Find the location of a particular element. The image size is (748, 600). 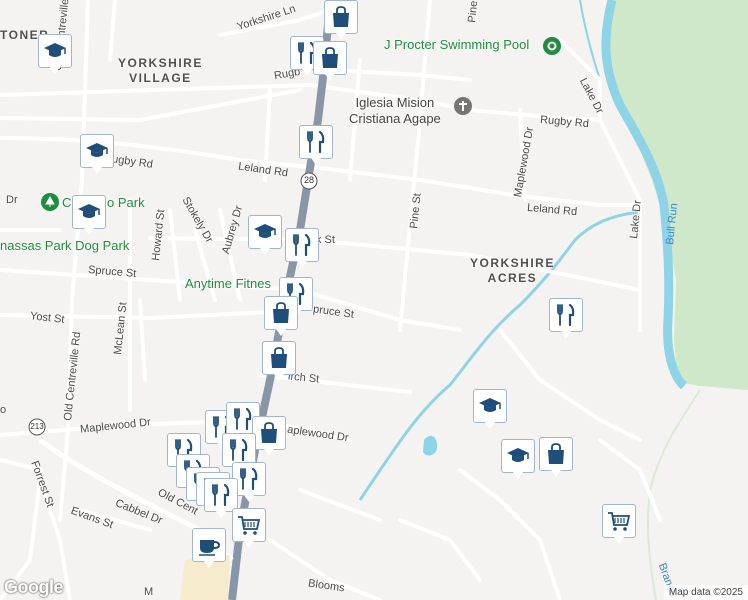

route-shield-number: 213 is located at coordinates (37, 426).